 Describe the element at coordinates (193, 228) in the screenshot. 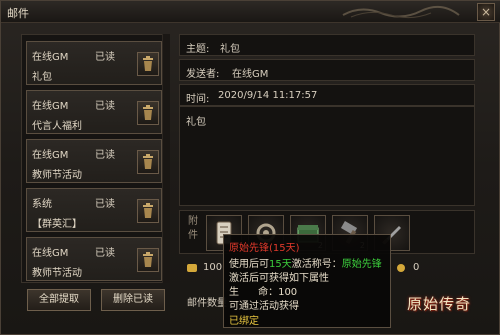

I see `attachments-label: 附件` at that location.